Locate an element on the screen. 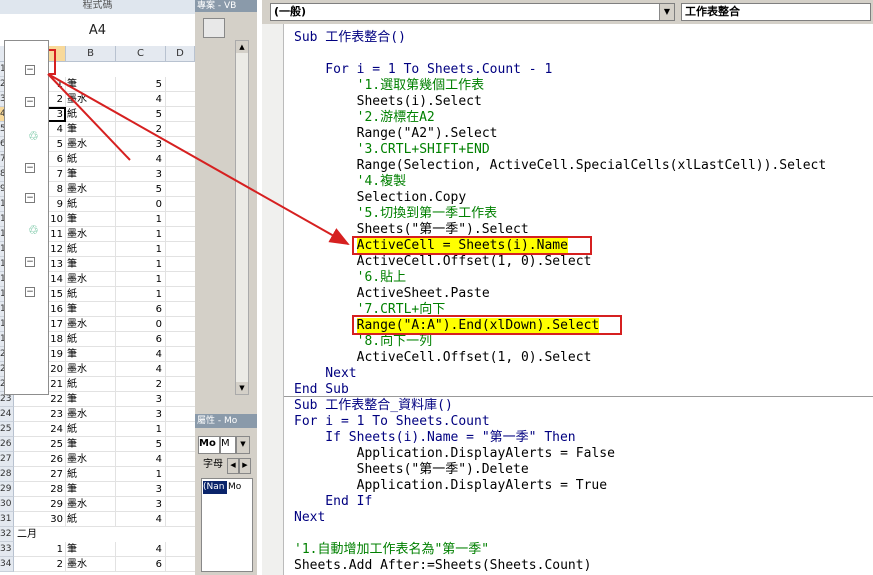 Image resolution: width=873 pixels, height=575 pixels. annotation-arrows is located at coordinates (198, 159).